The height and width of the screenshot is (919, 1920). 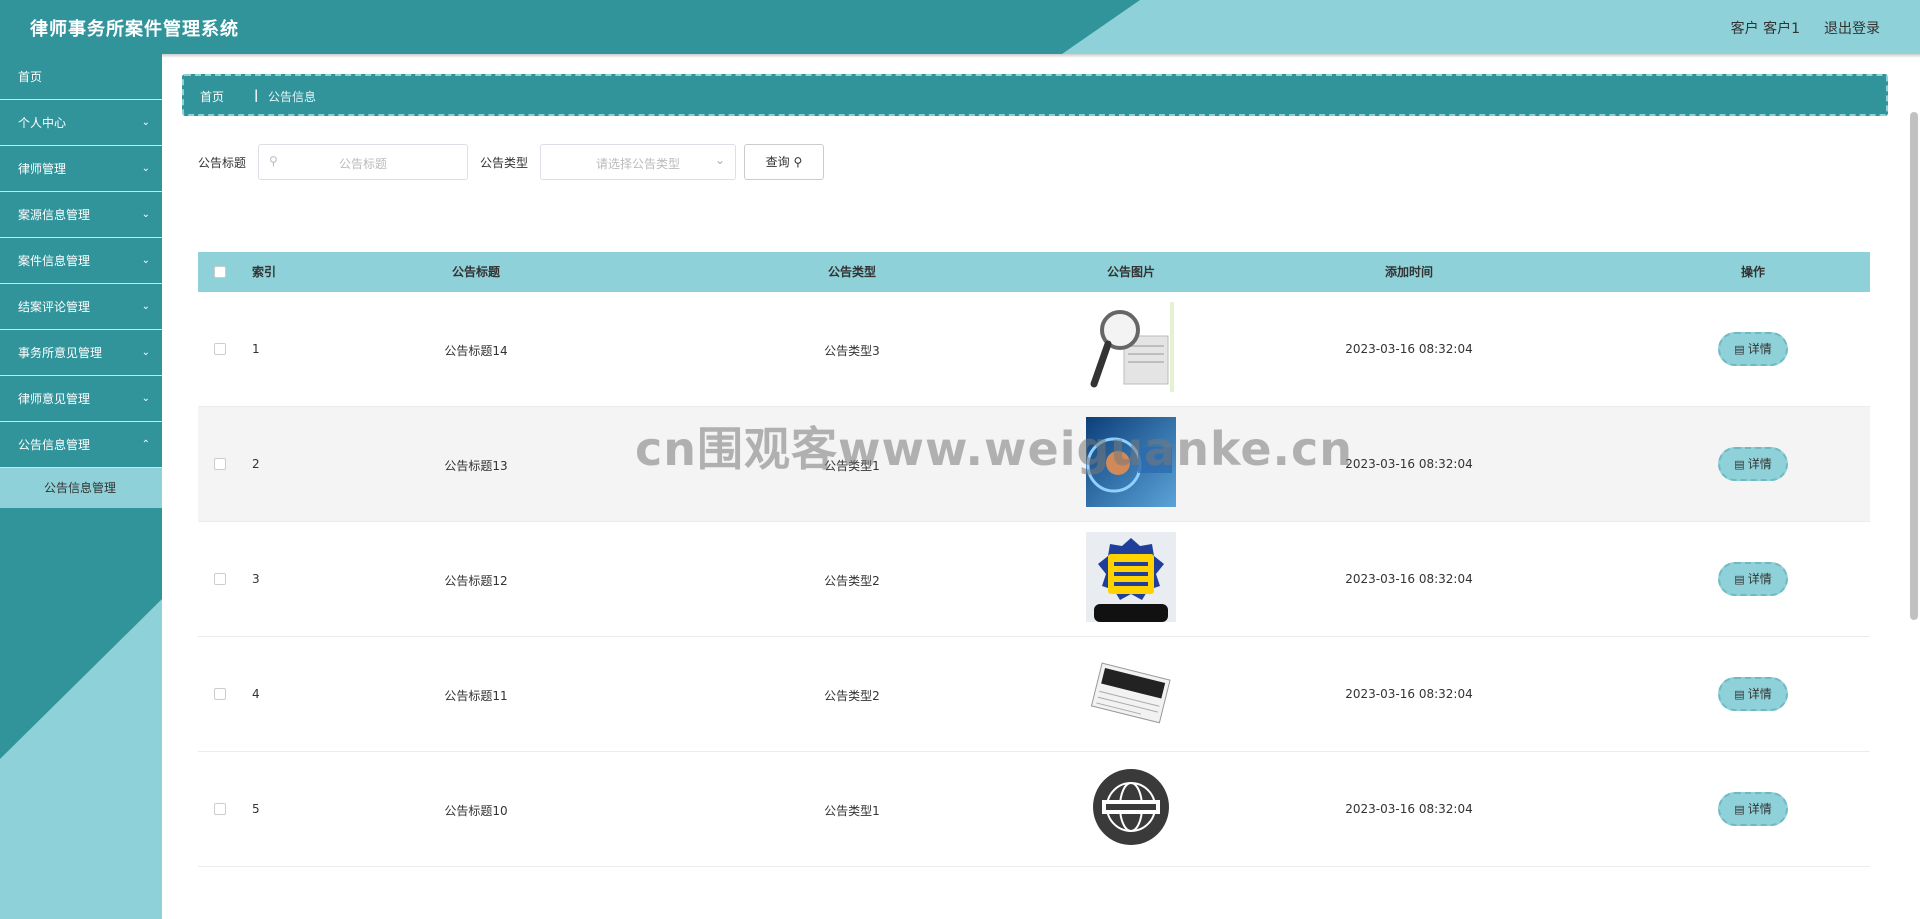 I want to click on hot-news-badge-image, so click(x=1131, y=577).